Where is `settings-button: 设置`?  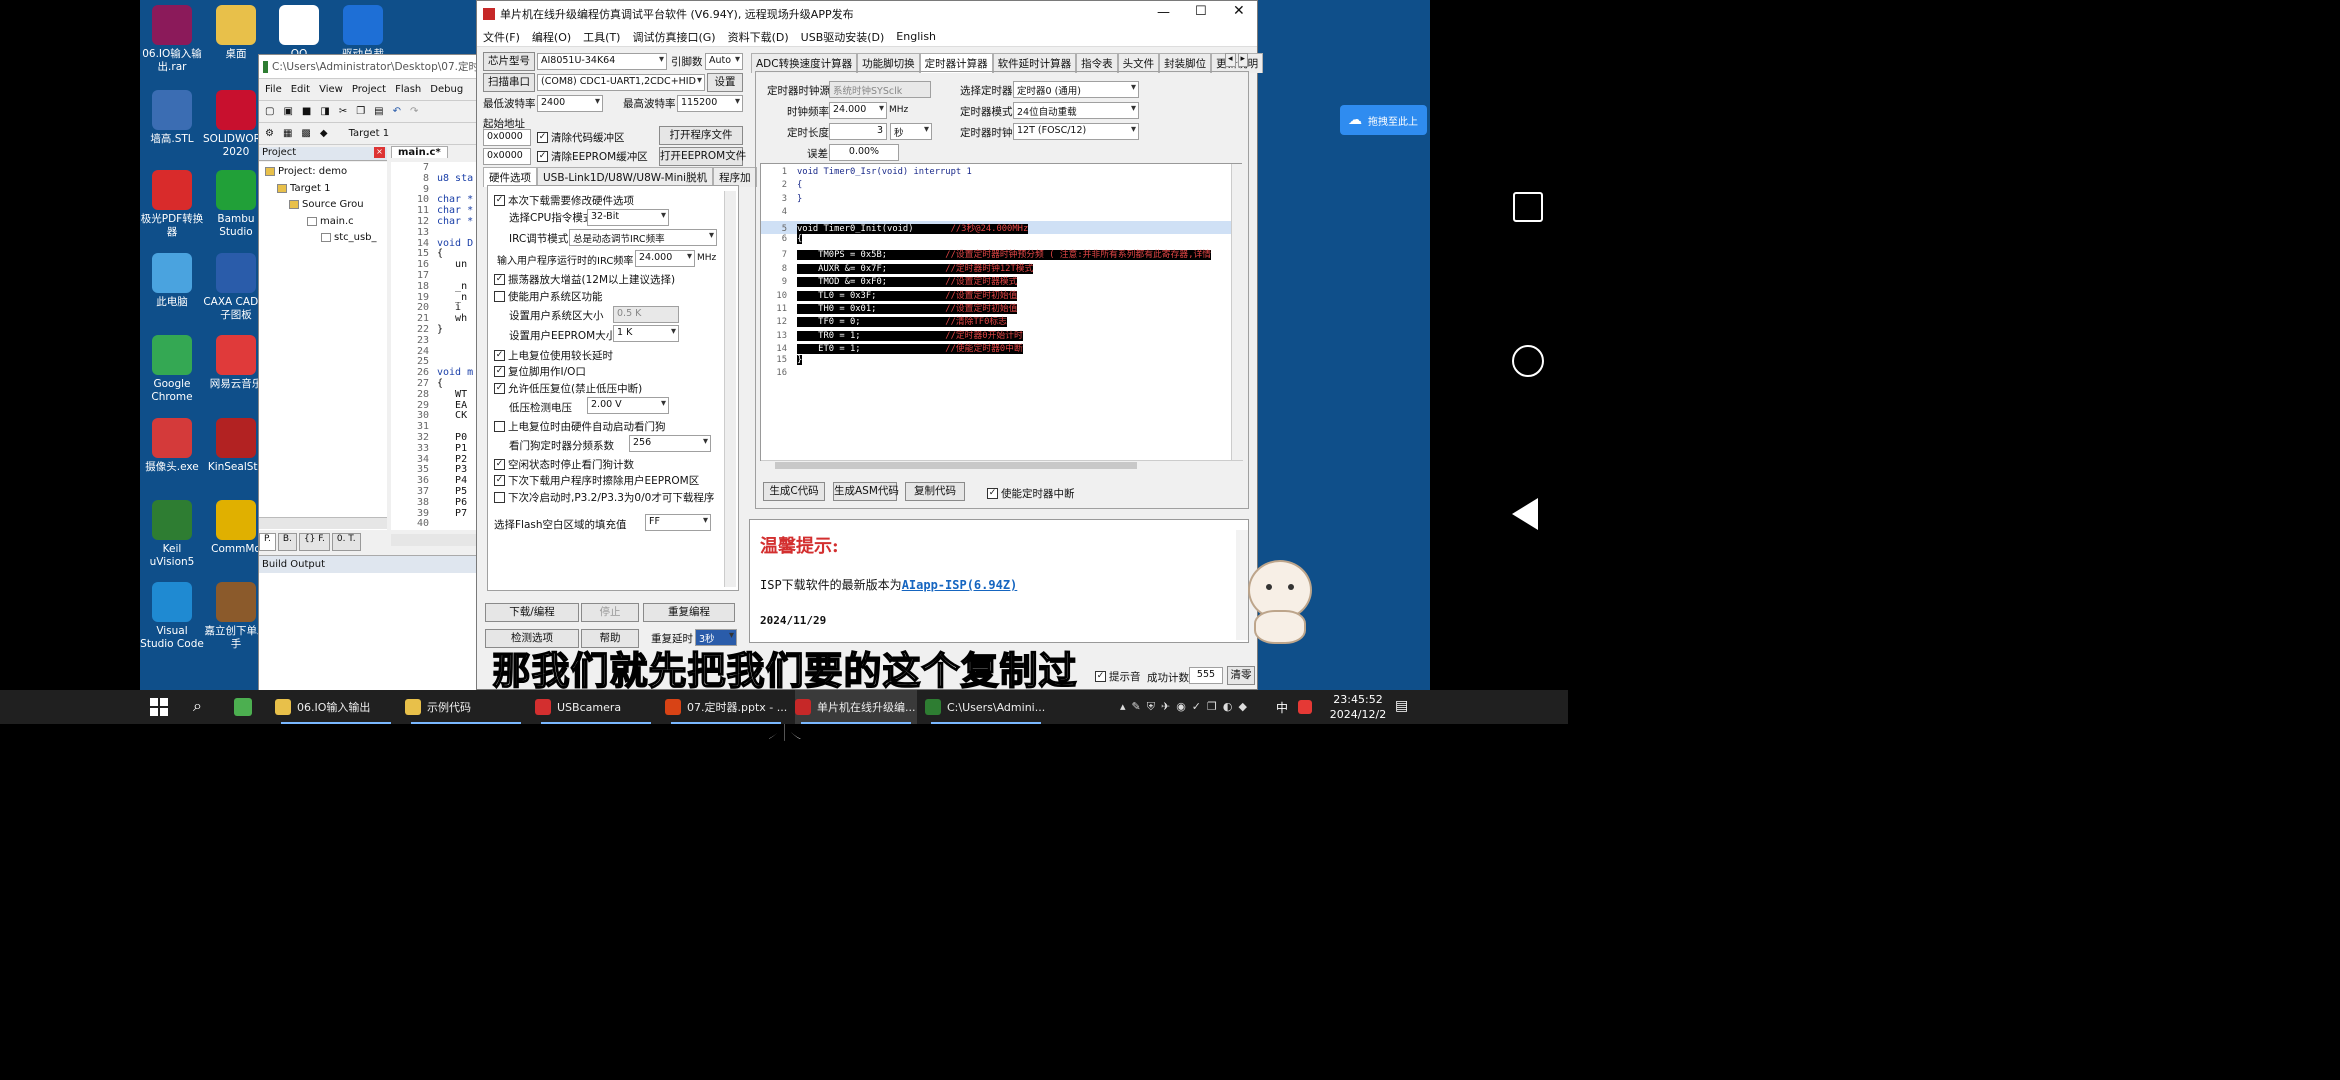
settings-button: 设置 is located at coordinates (725, 82).